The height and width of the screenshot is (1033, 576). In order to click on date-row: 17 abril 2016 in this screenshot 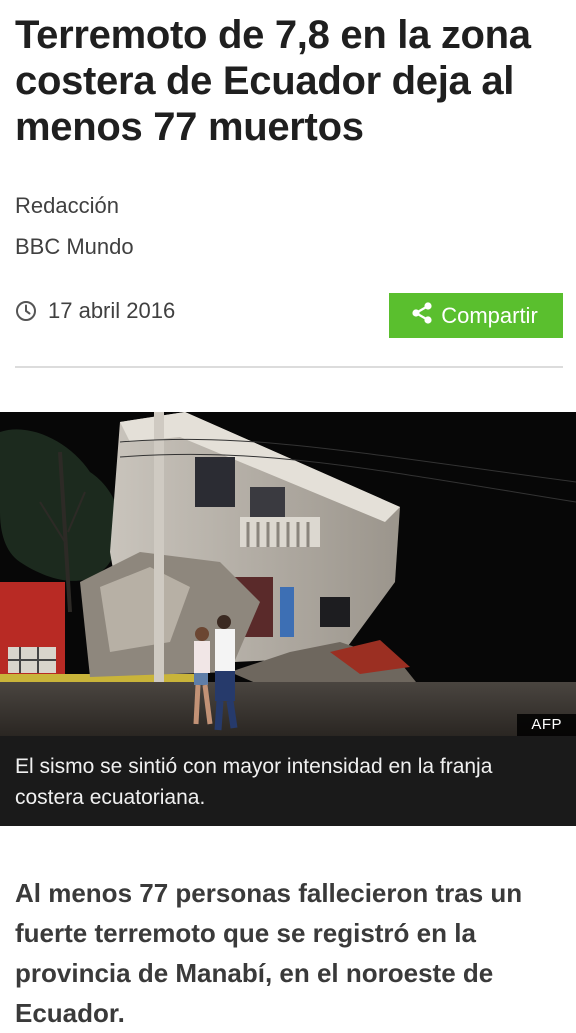, I will do `click(95, 311)`.